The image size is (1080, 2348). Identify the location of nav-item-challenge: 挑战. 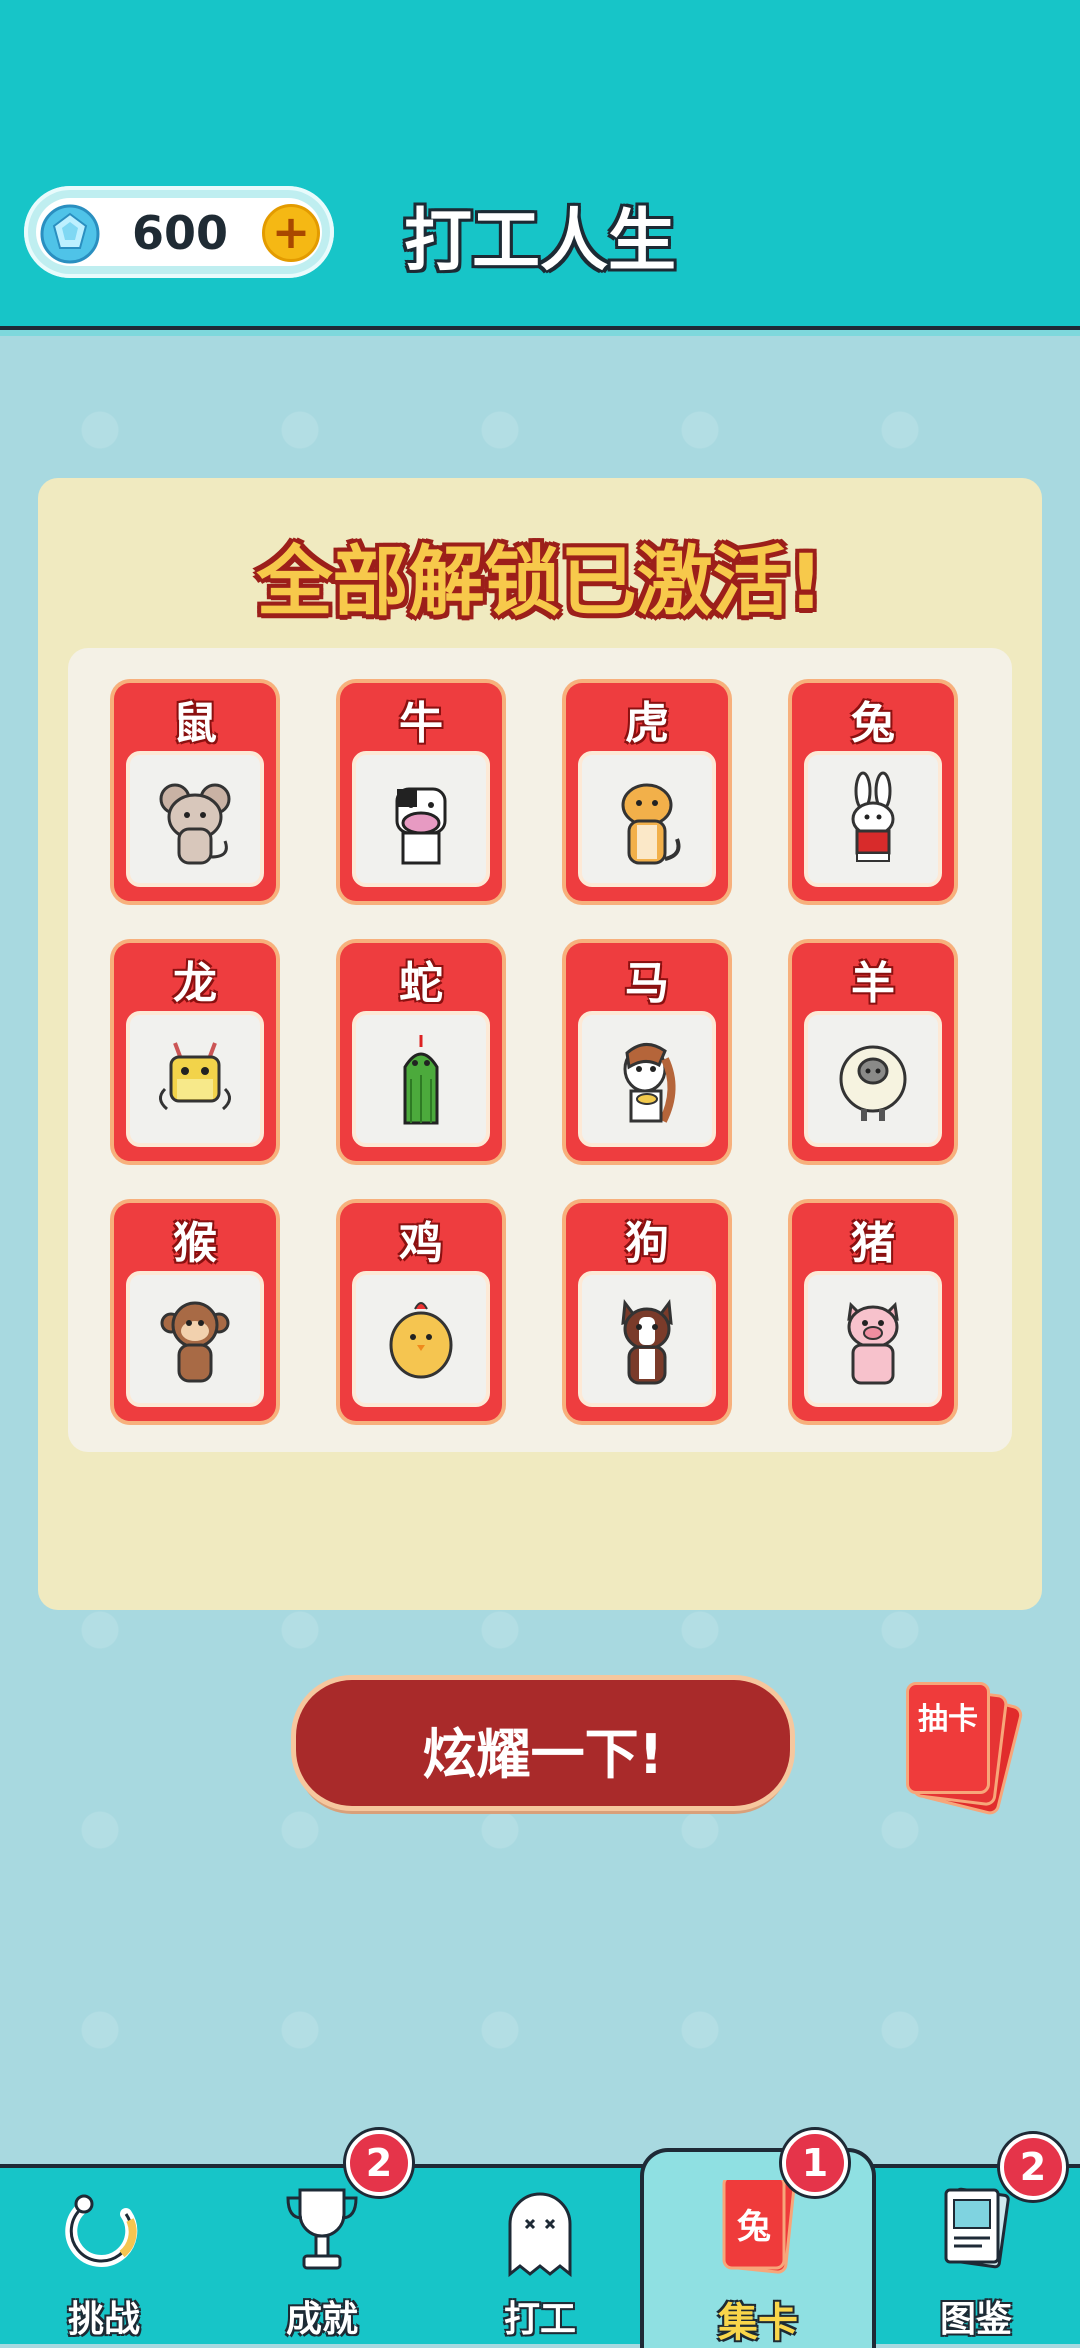
(104, 2260).